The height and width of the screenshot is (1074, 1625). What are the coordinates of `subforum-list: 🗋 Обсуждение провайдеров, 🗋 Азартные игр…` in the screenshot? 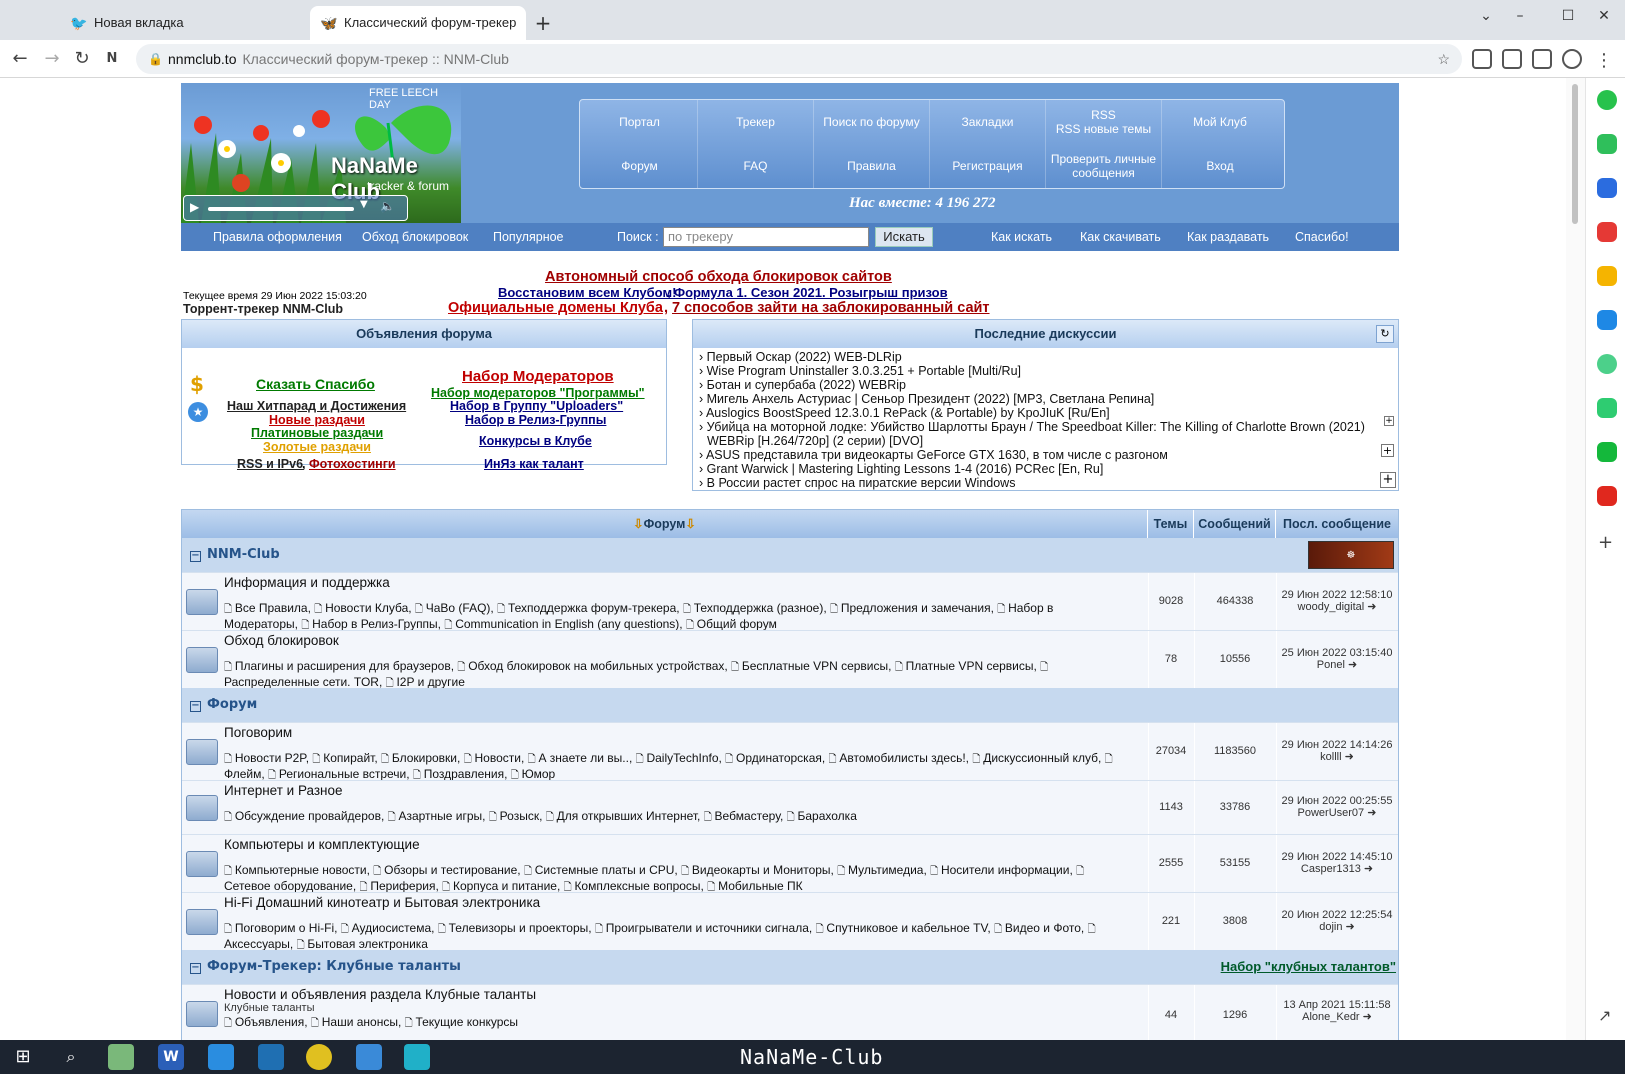 It's located at (674, 817).